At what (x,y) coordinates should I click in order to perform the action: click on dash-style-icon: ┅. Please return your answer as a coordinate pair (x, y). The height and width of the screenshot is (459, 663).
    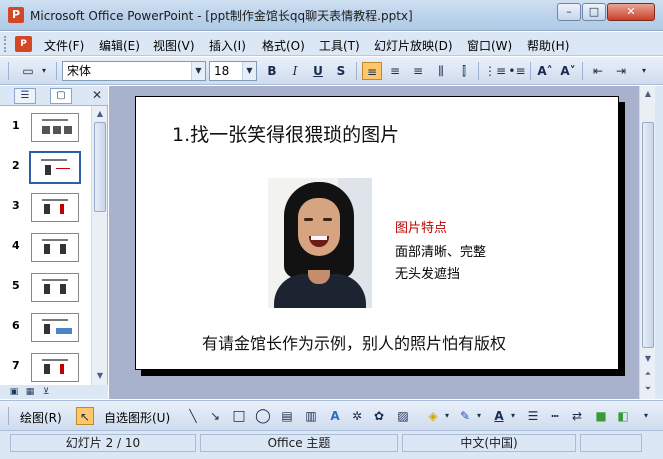
    Looking at the image, I should click on (555, 416).